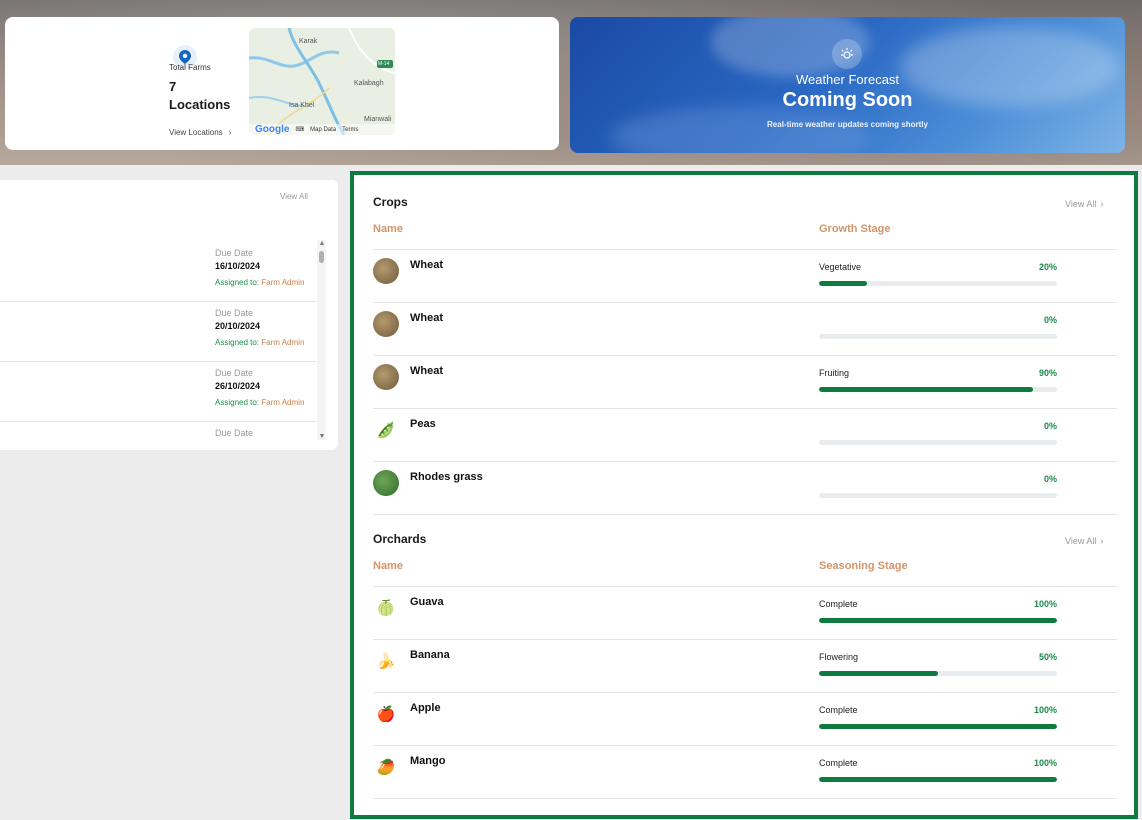 The height and width of the screenshot is (820, 1142). Describe the element at coordinates (1084, 204) in the screenshot. I see `crops-view-all-link: View All ›` at that location.